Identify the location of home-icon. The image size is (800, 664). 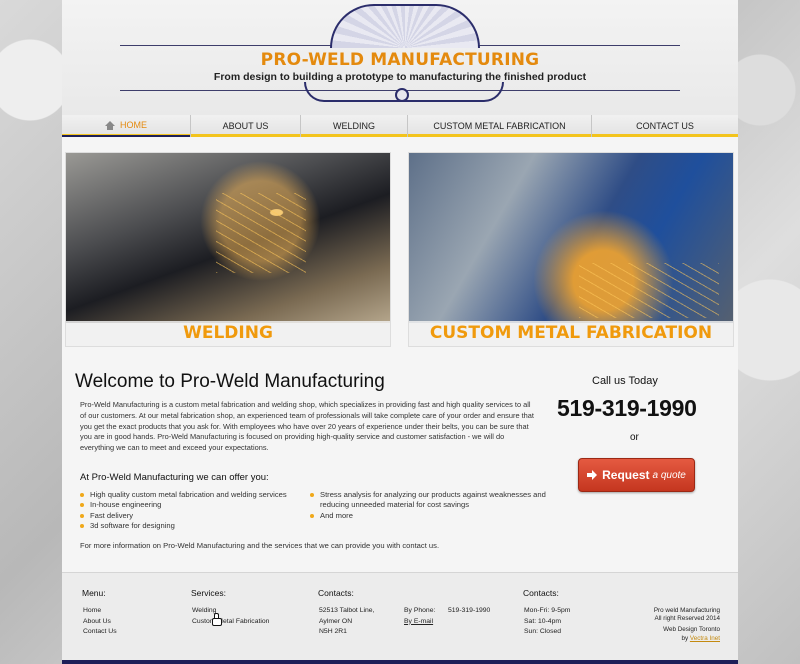
(110, 125).